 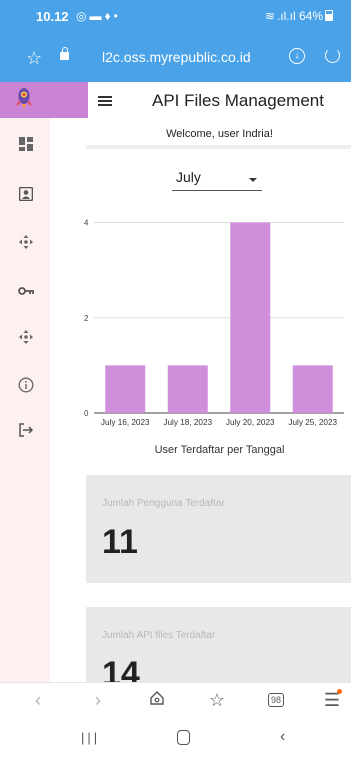 I want to click on star-icon: ☆, so click(x=34, y=58).